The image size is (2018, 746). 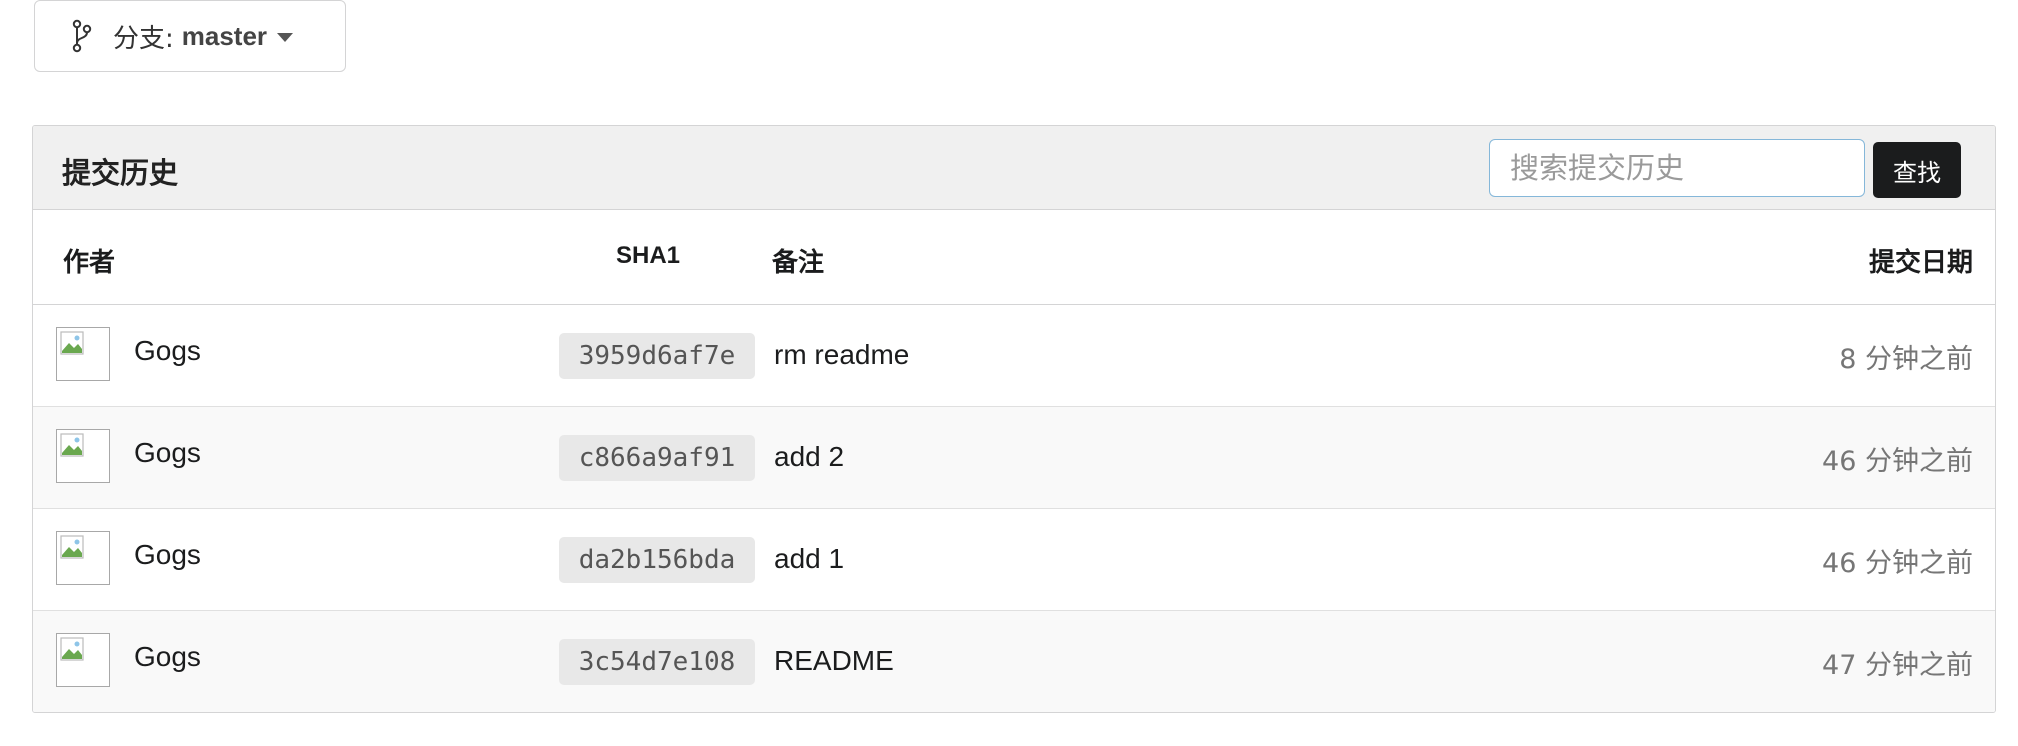 I want to click on table-row: Gogs 3959d6af7e rm readme 8 分钟之前, so click(x=1014, y=356).